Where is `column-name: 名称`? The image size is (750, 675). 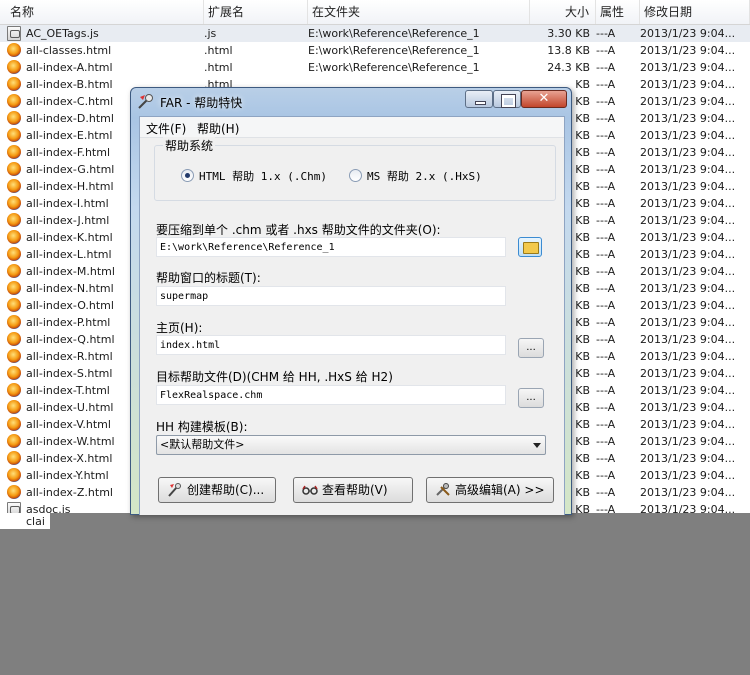 column-name: 名称 is located at coordinates (105, 12).